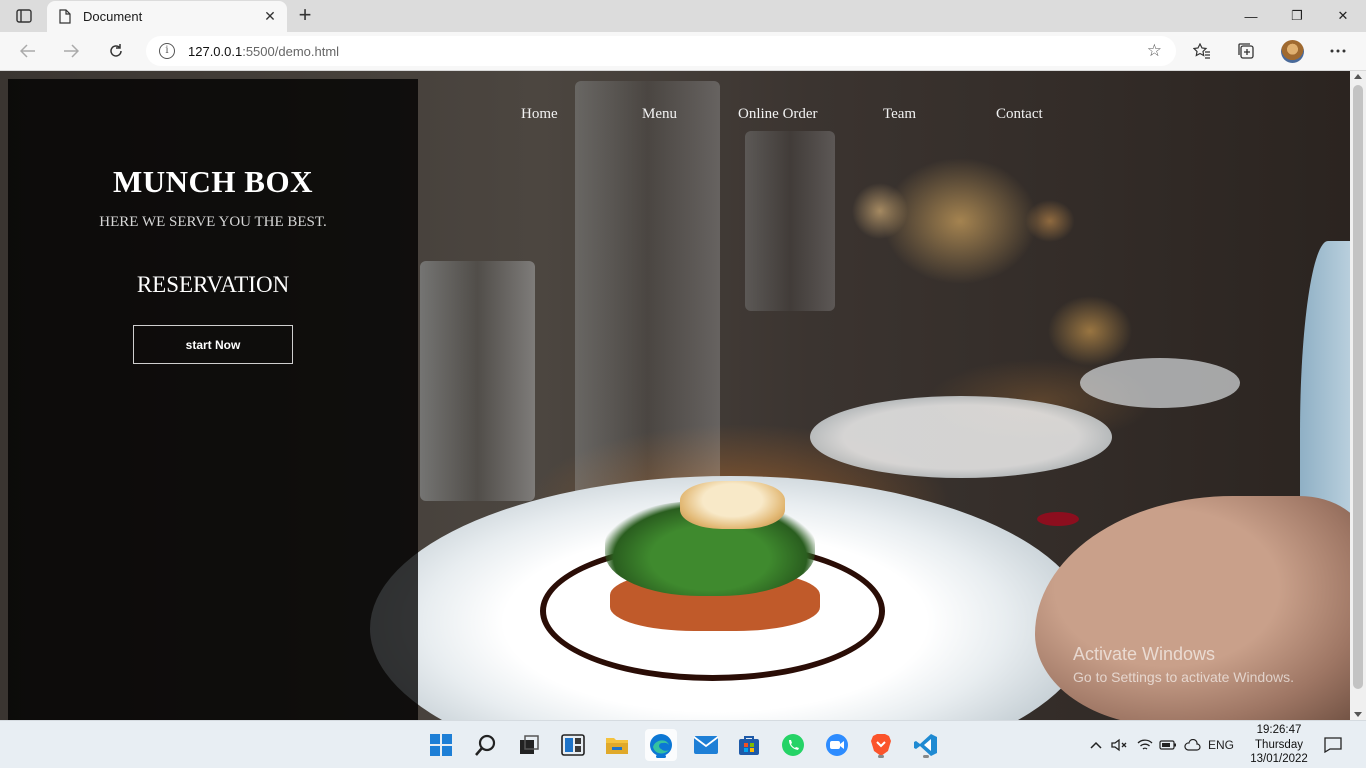 This screenshot has height=768, width=1366. I want to click on windows-start-icon, so click(441, 745).